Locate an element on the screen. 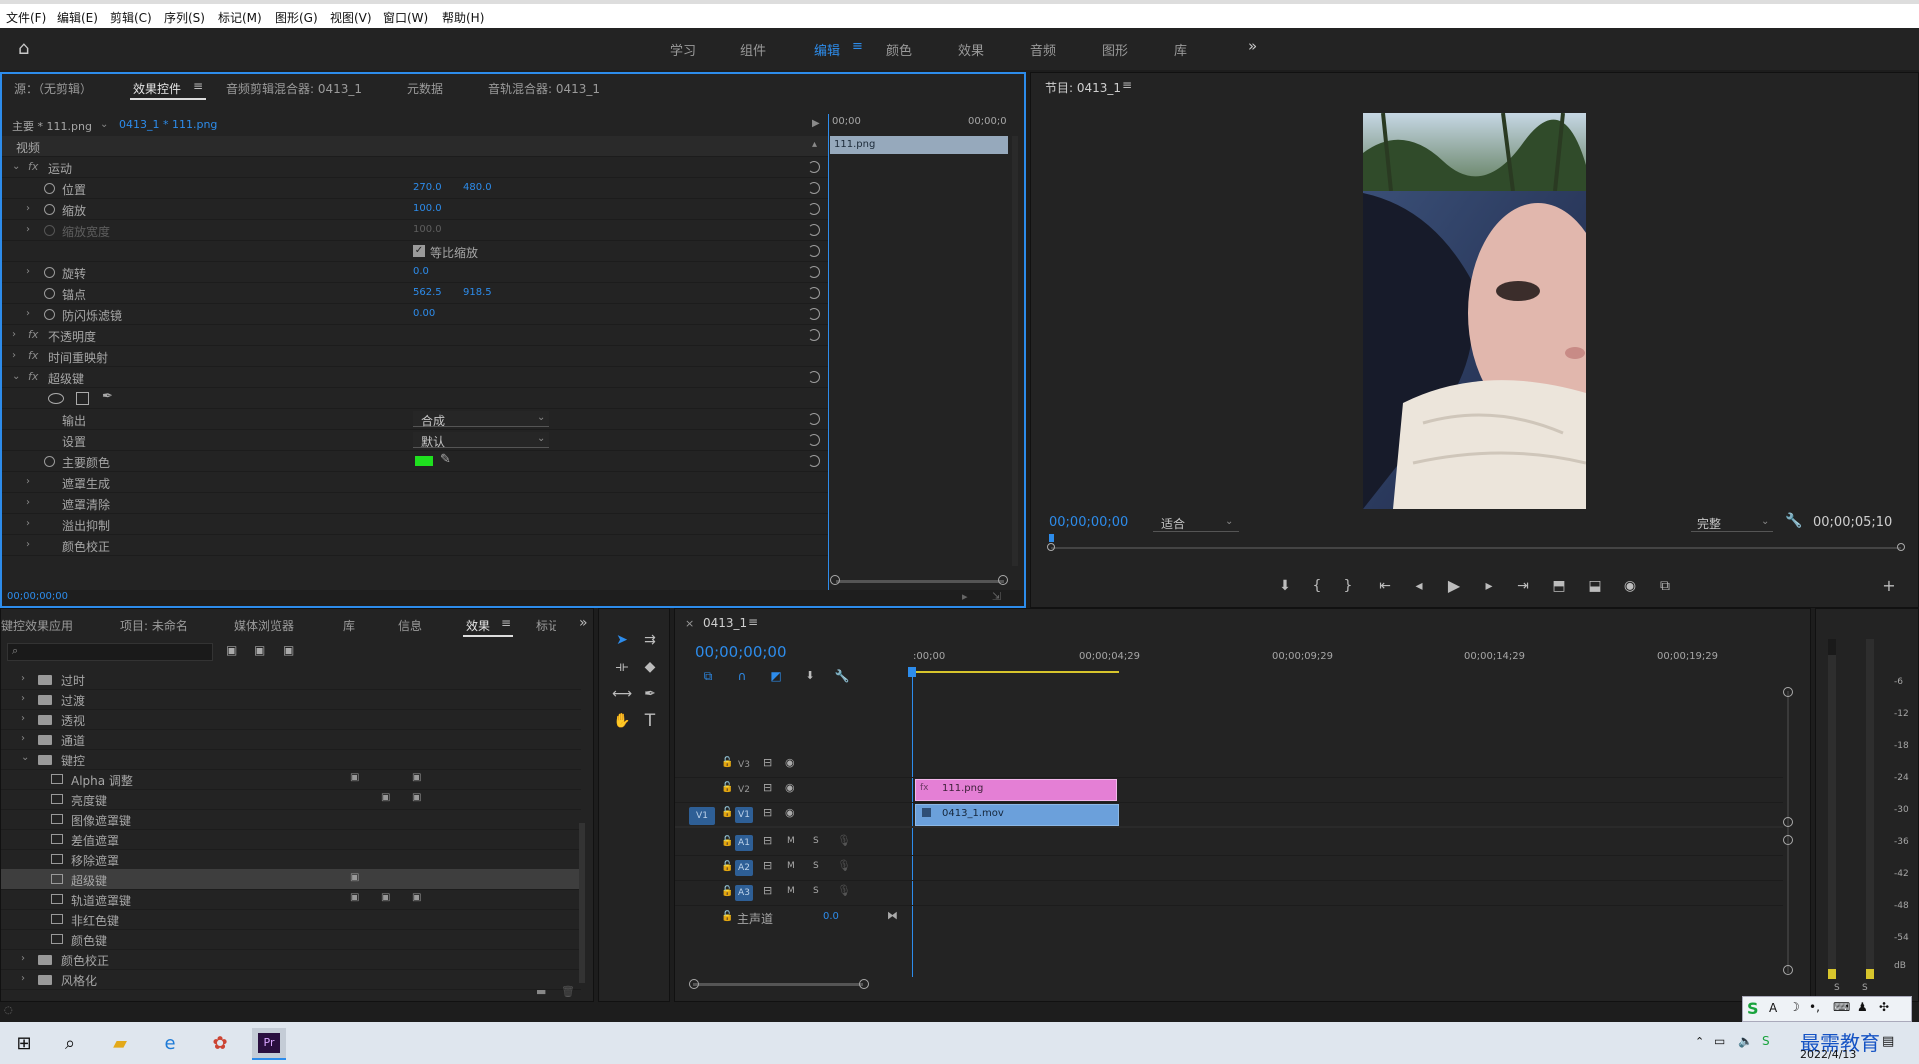 This screenshot has height=1064, width=1919. clip-0413-mov: 0413_1.mov is located at coordinates (1017, 815).